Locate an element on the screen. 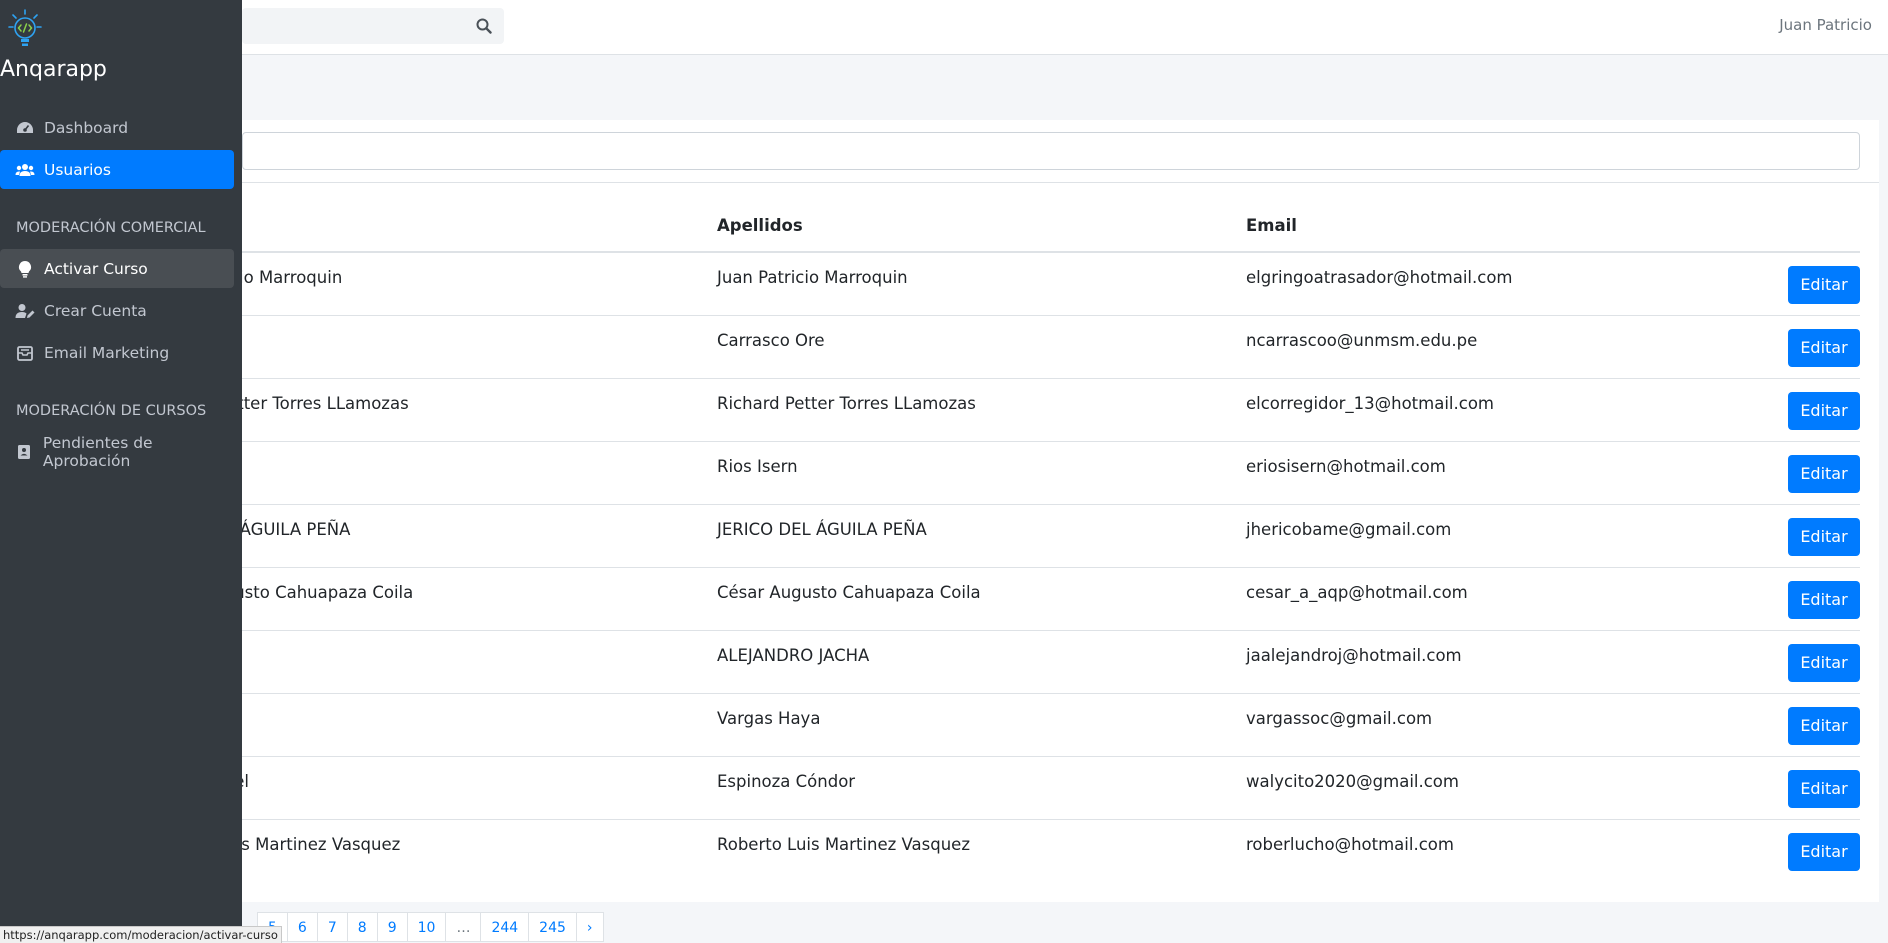 This screenshot has height=943, width=1888. cell-email: roberlucho@hotmail.com is located at coordinates (1350, 844).